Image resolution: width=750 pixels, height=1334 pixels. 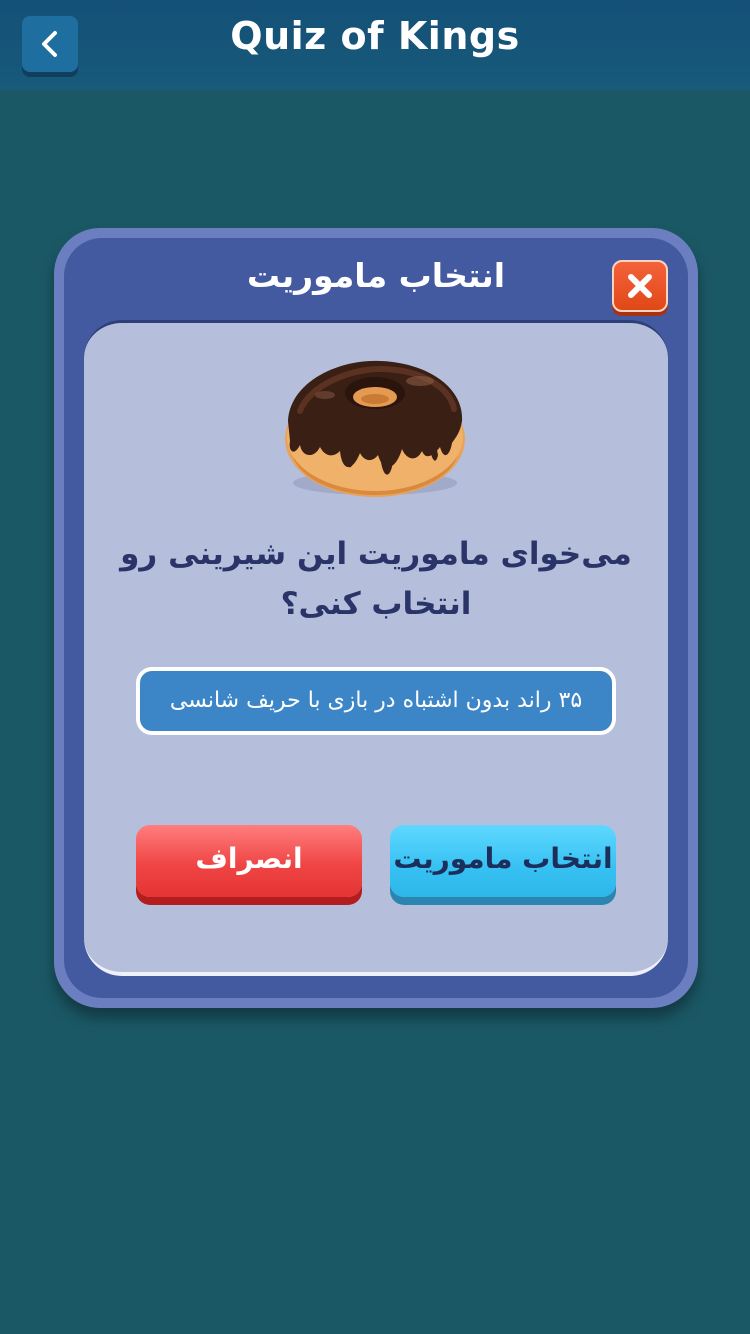 I want to click on top-bar: Quiz of Kings, so click(x=375, y=45).